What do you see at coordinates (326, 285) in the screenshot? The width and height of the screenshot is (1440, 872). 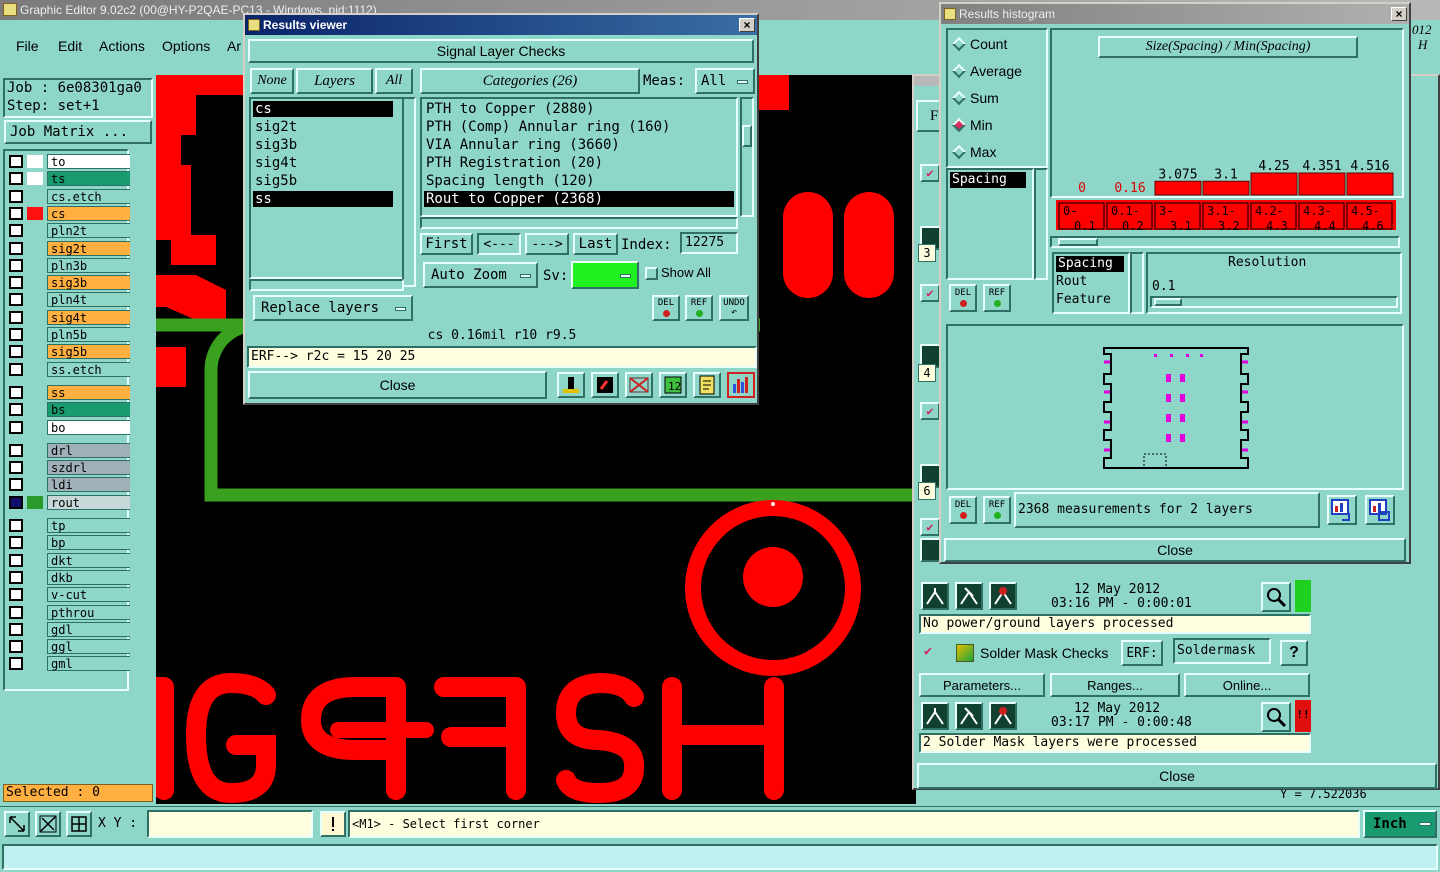 I see `viewer-layer-hscroll` at bounding box center [326, 285].